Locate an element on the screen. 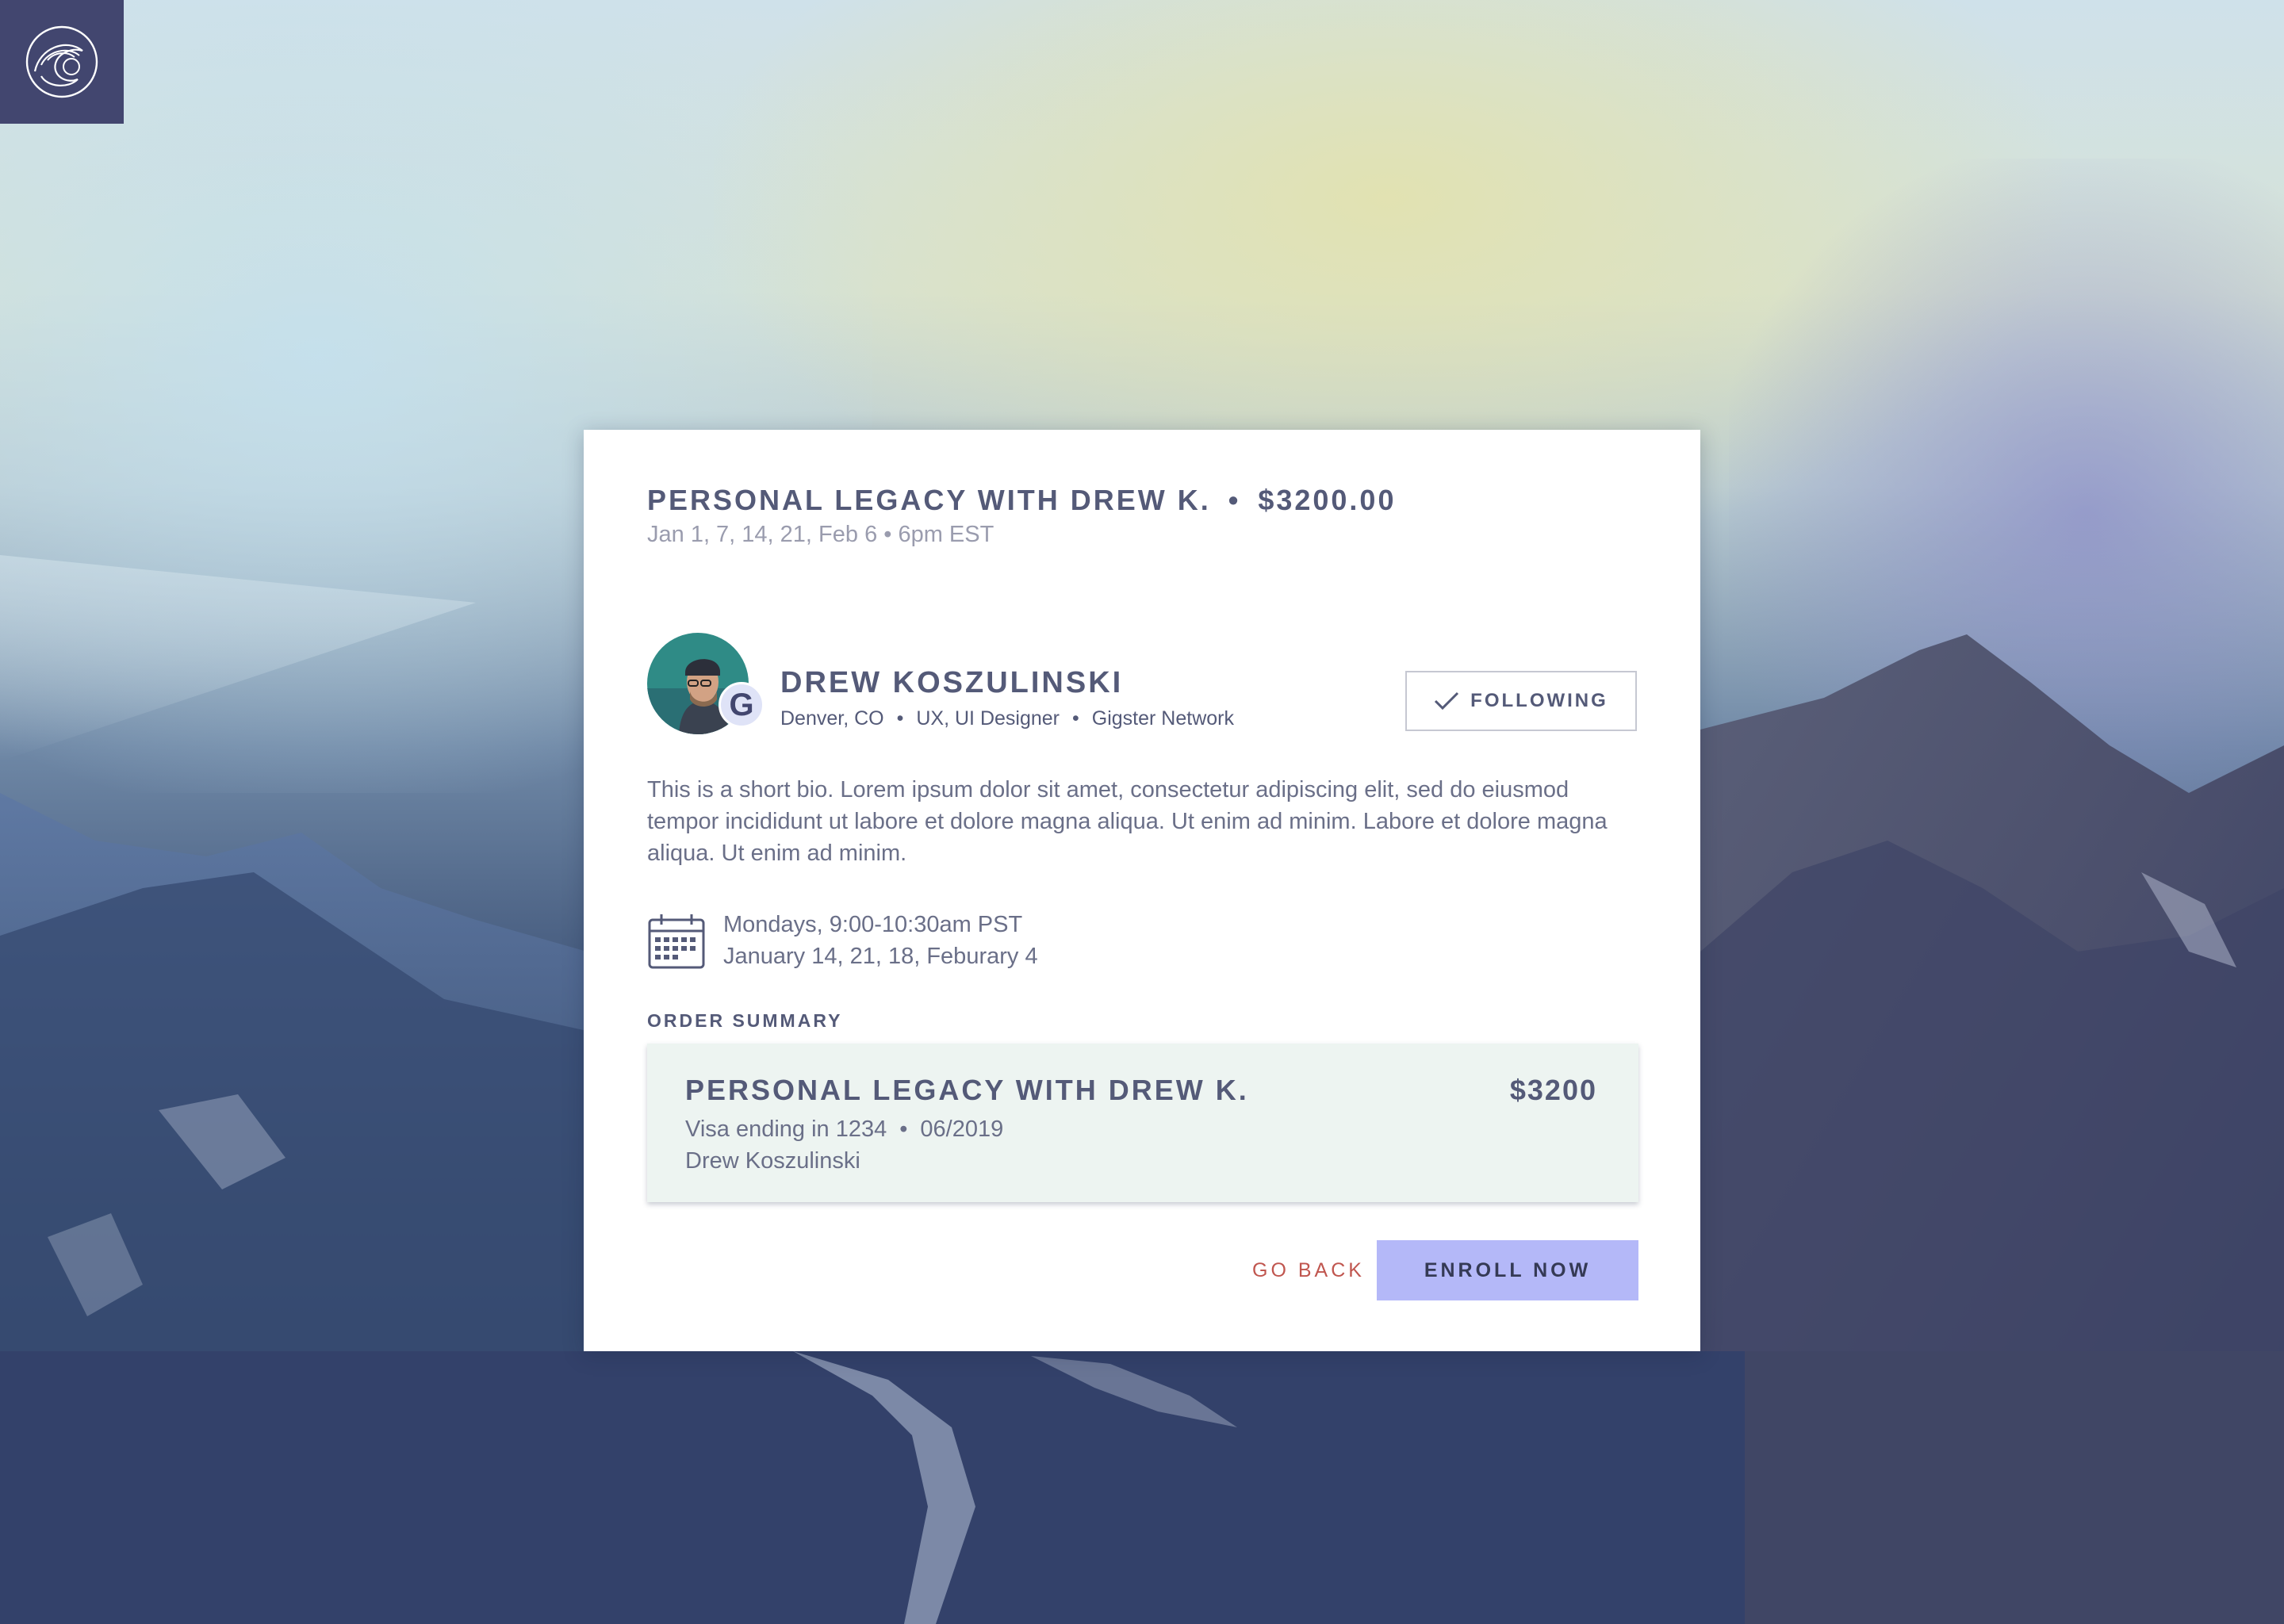 The image size is (2284, 1624). calendar-icon is located at coordinates (676, 941).